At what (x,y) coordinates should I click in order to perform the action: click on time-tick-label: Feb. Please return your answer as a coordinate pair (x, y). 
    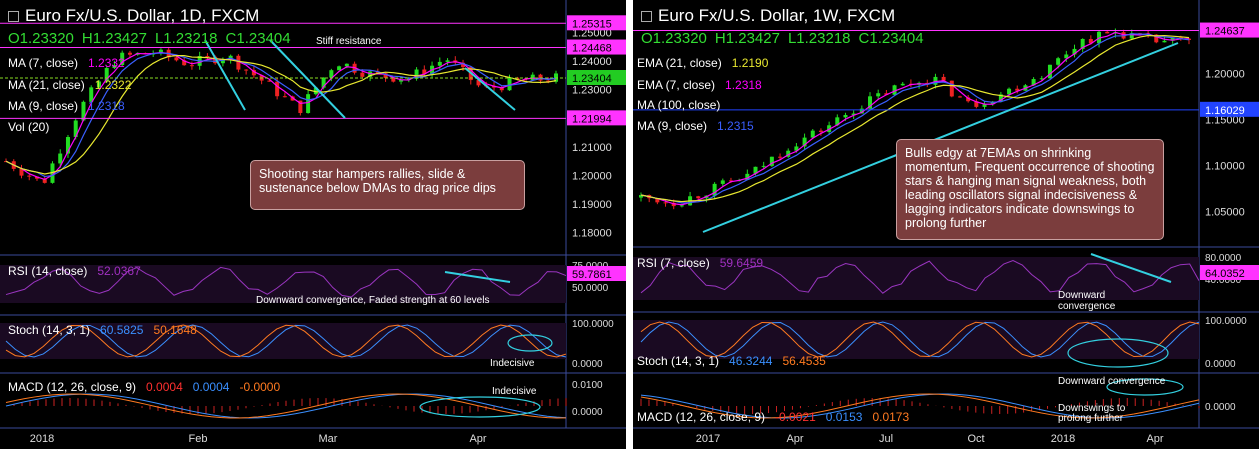
    Looking at the image, I should click on (198, 439).